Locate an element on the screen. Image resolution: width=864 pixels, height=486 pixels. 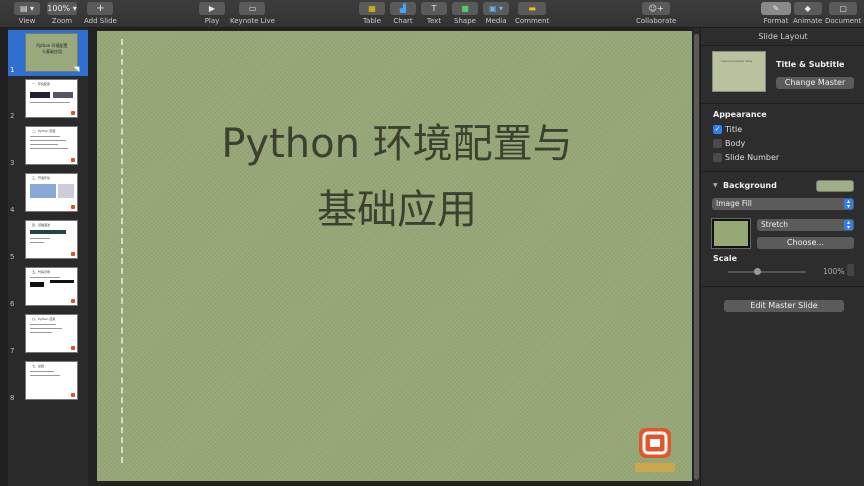
add-slide-button: + Add Slide is located at coordinates (100, 13).